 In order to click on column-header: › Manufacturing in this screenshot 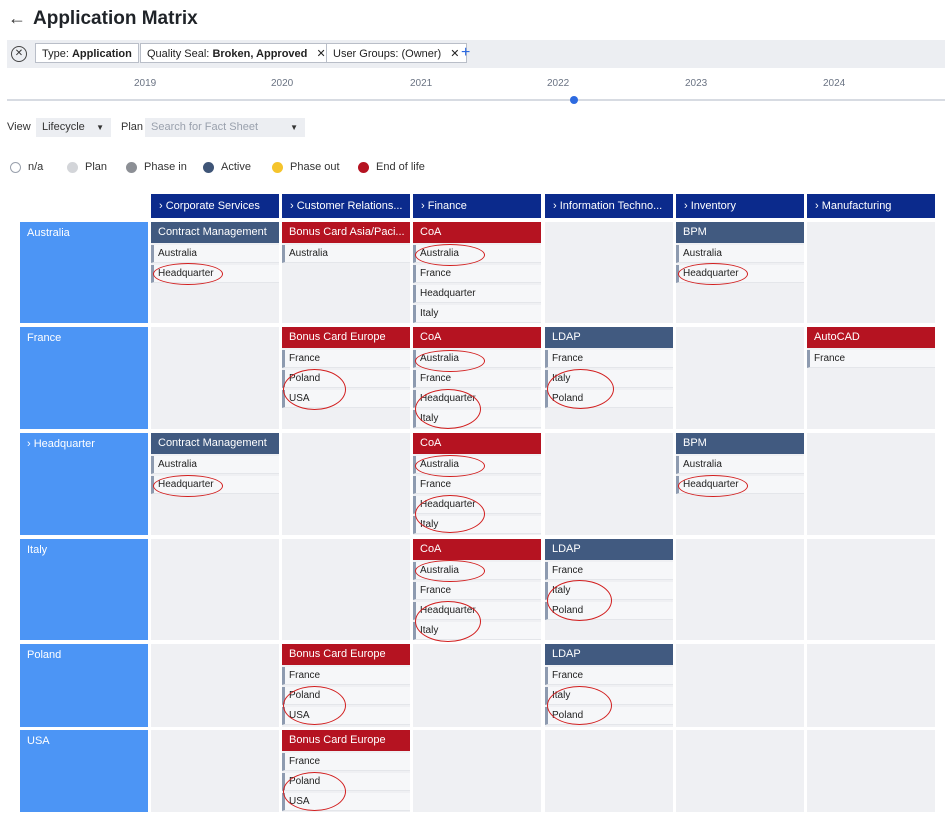, I will do `click(871, 206)`.